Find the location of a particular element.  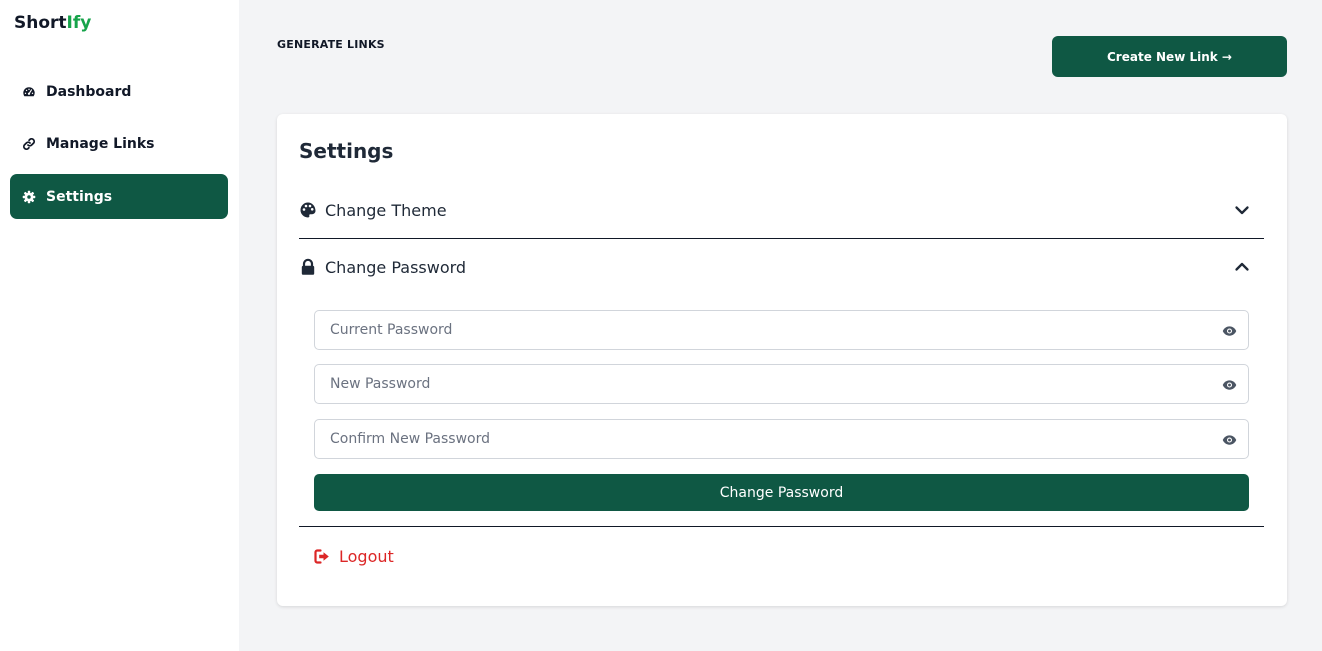

logout-button: Logout is located at coordinates (354, 556).